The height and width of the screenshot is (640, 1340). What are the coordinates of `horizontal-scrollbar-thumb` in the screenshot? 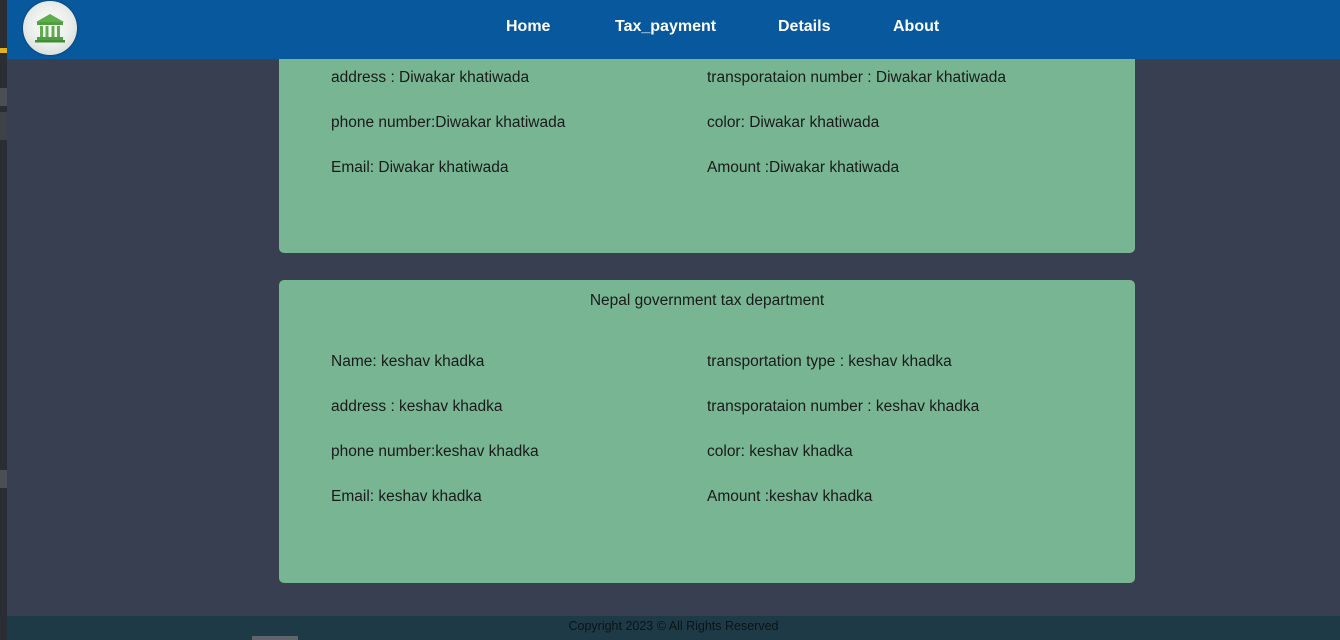 It's located at (275, 638).